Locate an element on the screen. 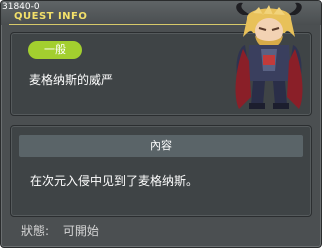 The image size is (322, 248). quest-description: 在次元入侵中见到了麦格纳斯。 is located at coordinates (114, 181).